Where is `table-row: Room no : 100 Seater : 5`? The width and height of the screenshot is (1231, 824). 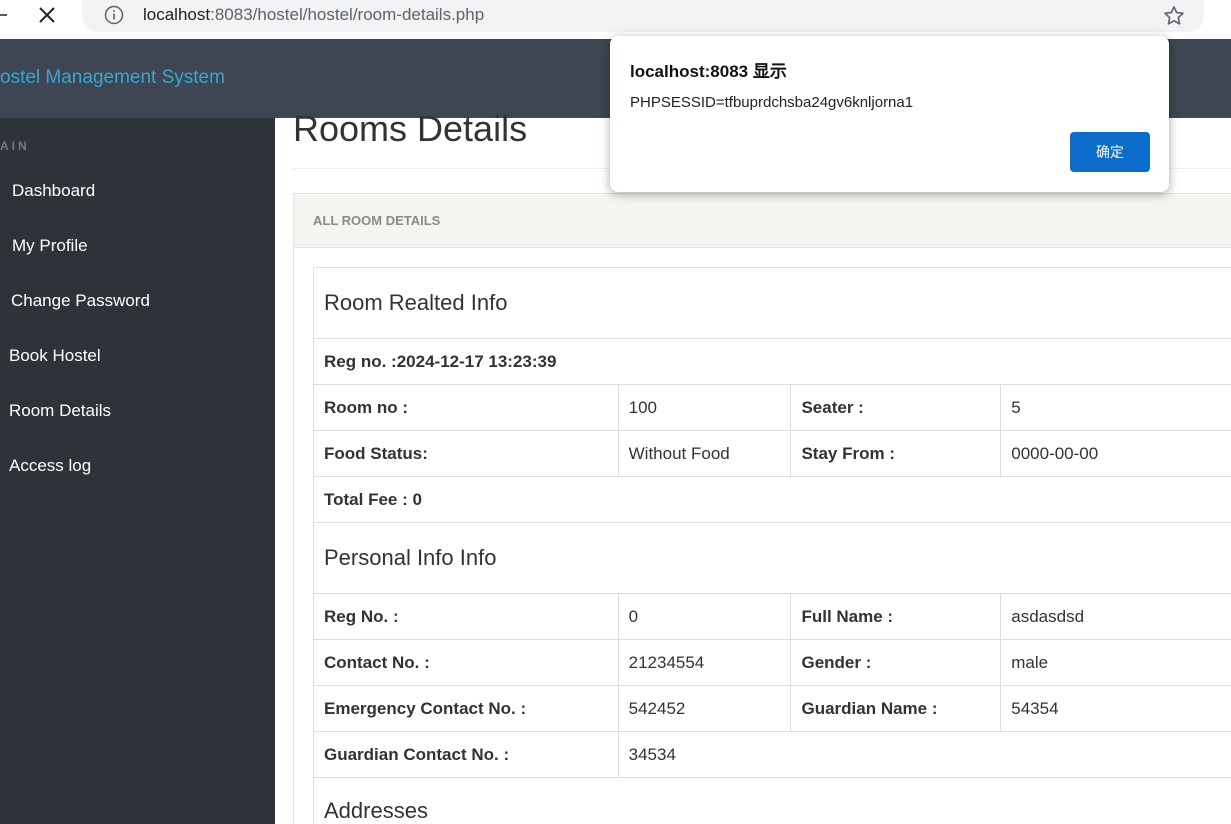 table-row: Room no : 100 Seater : 5 is located at coordinates (772, 407).